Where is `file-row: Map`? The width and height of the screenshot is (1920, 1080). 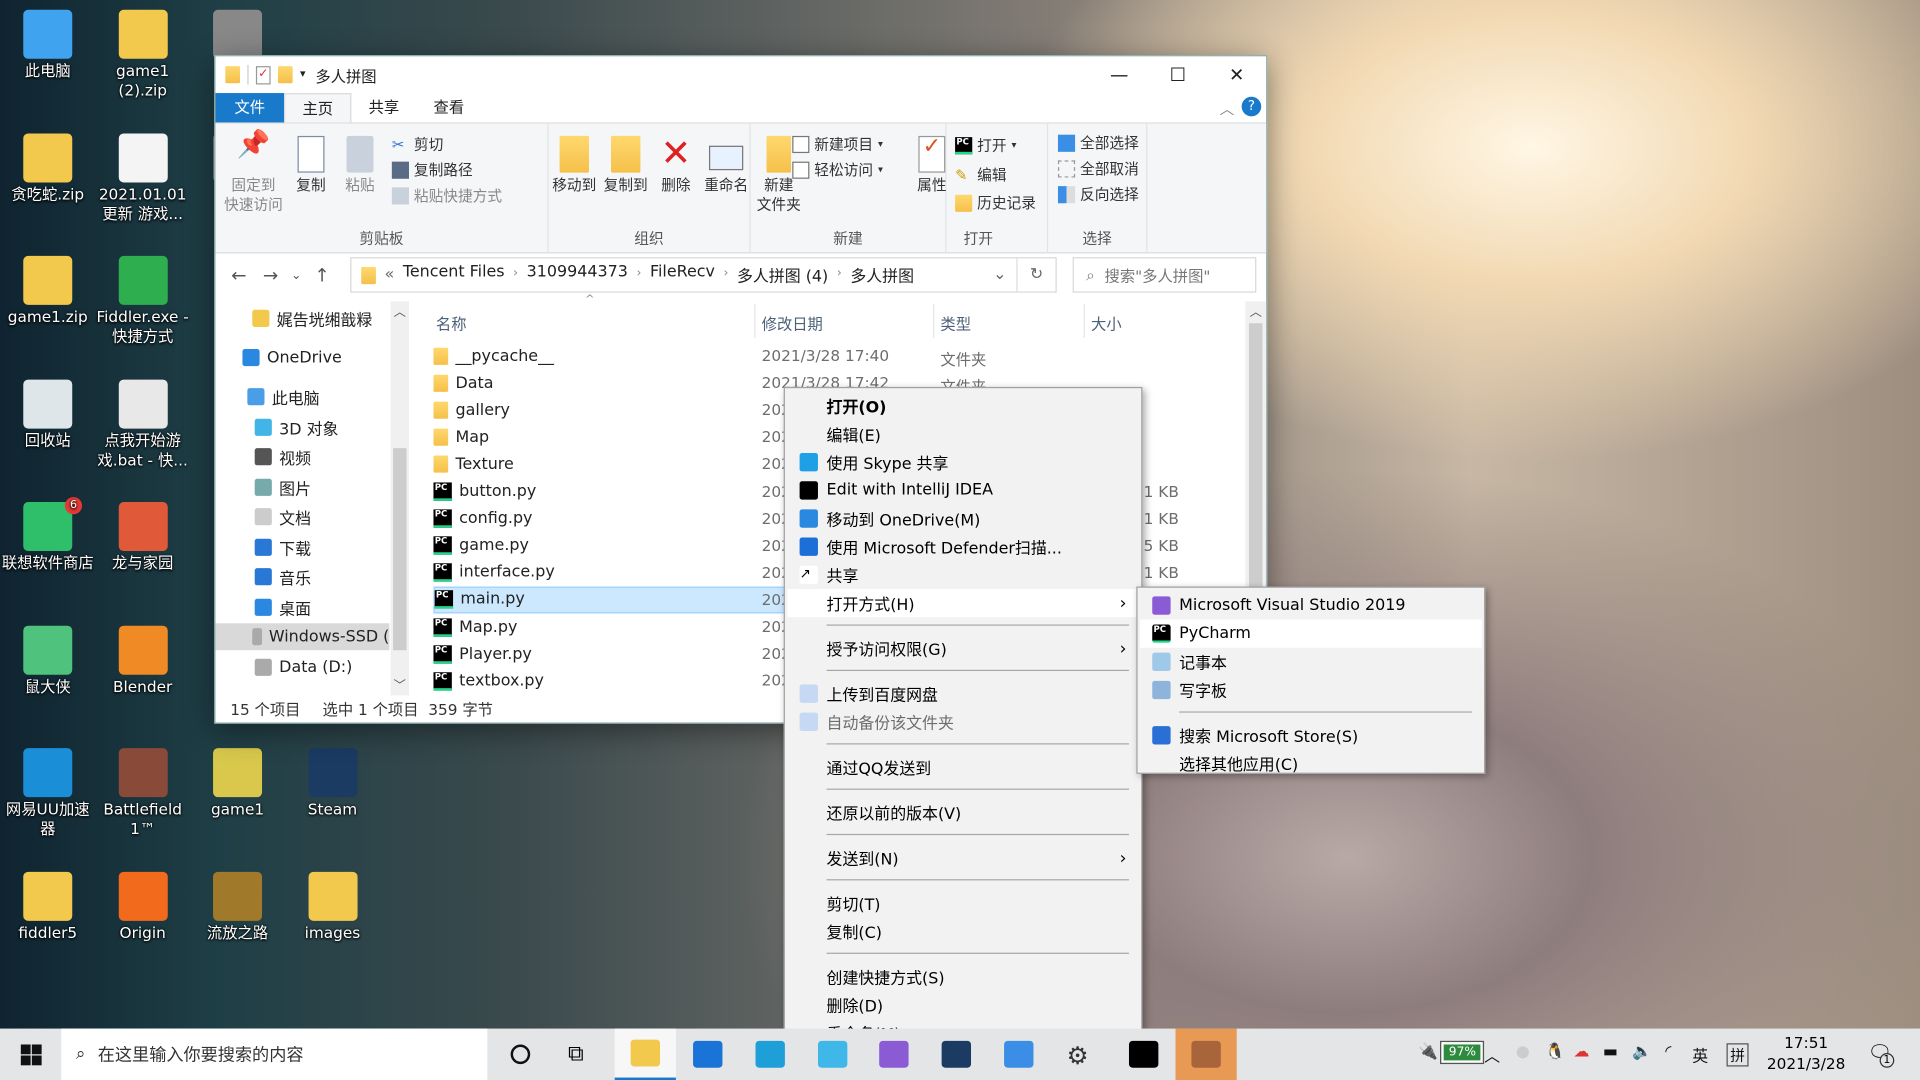
file-row: Map is located at coordinates (604, 437).